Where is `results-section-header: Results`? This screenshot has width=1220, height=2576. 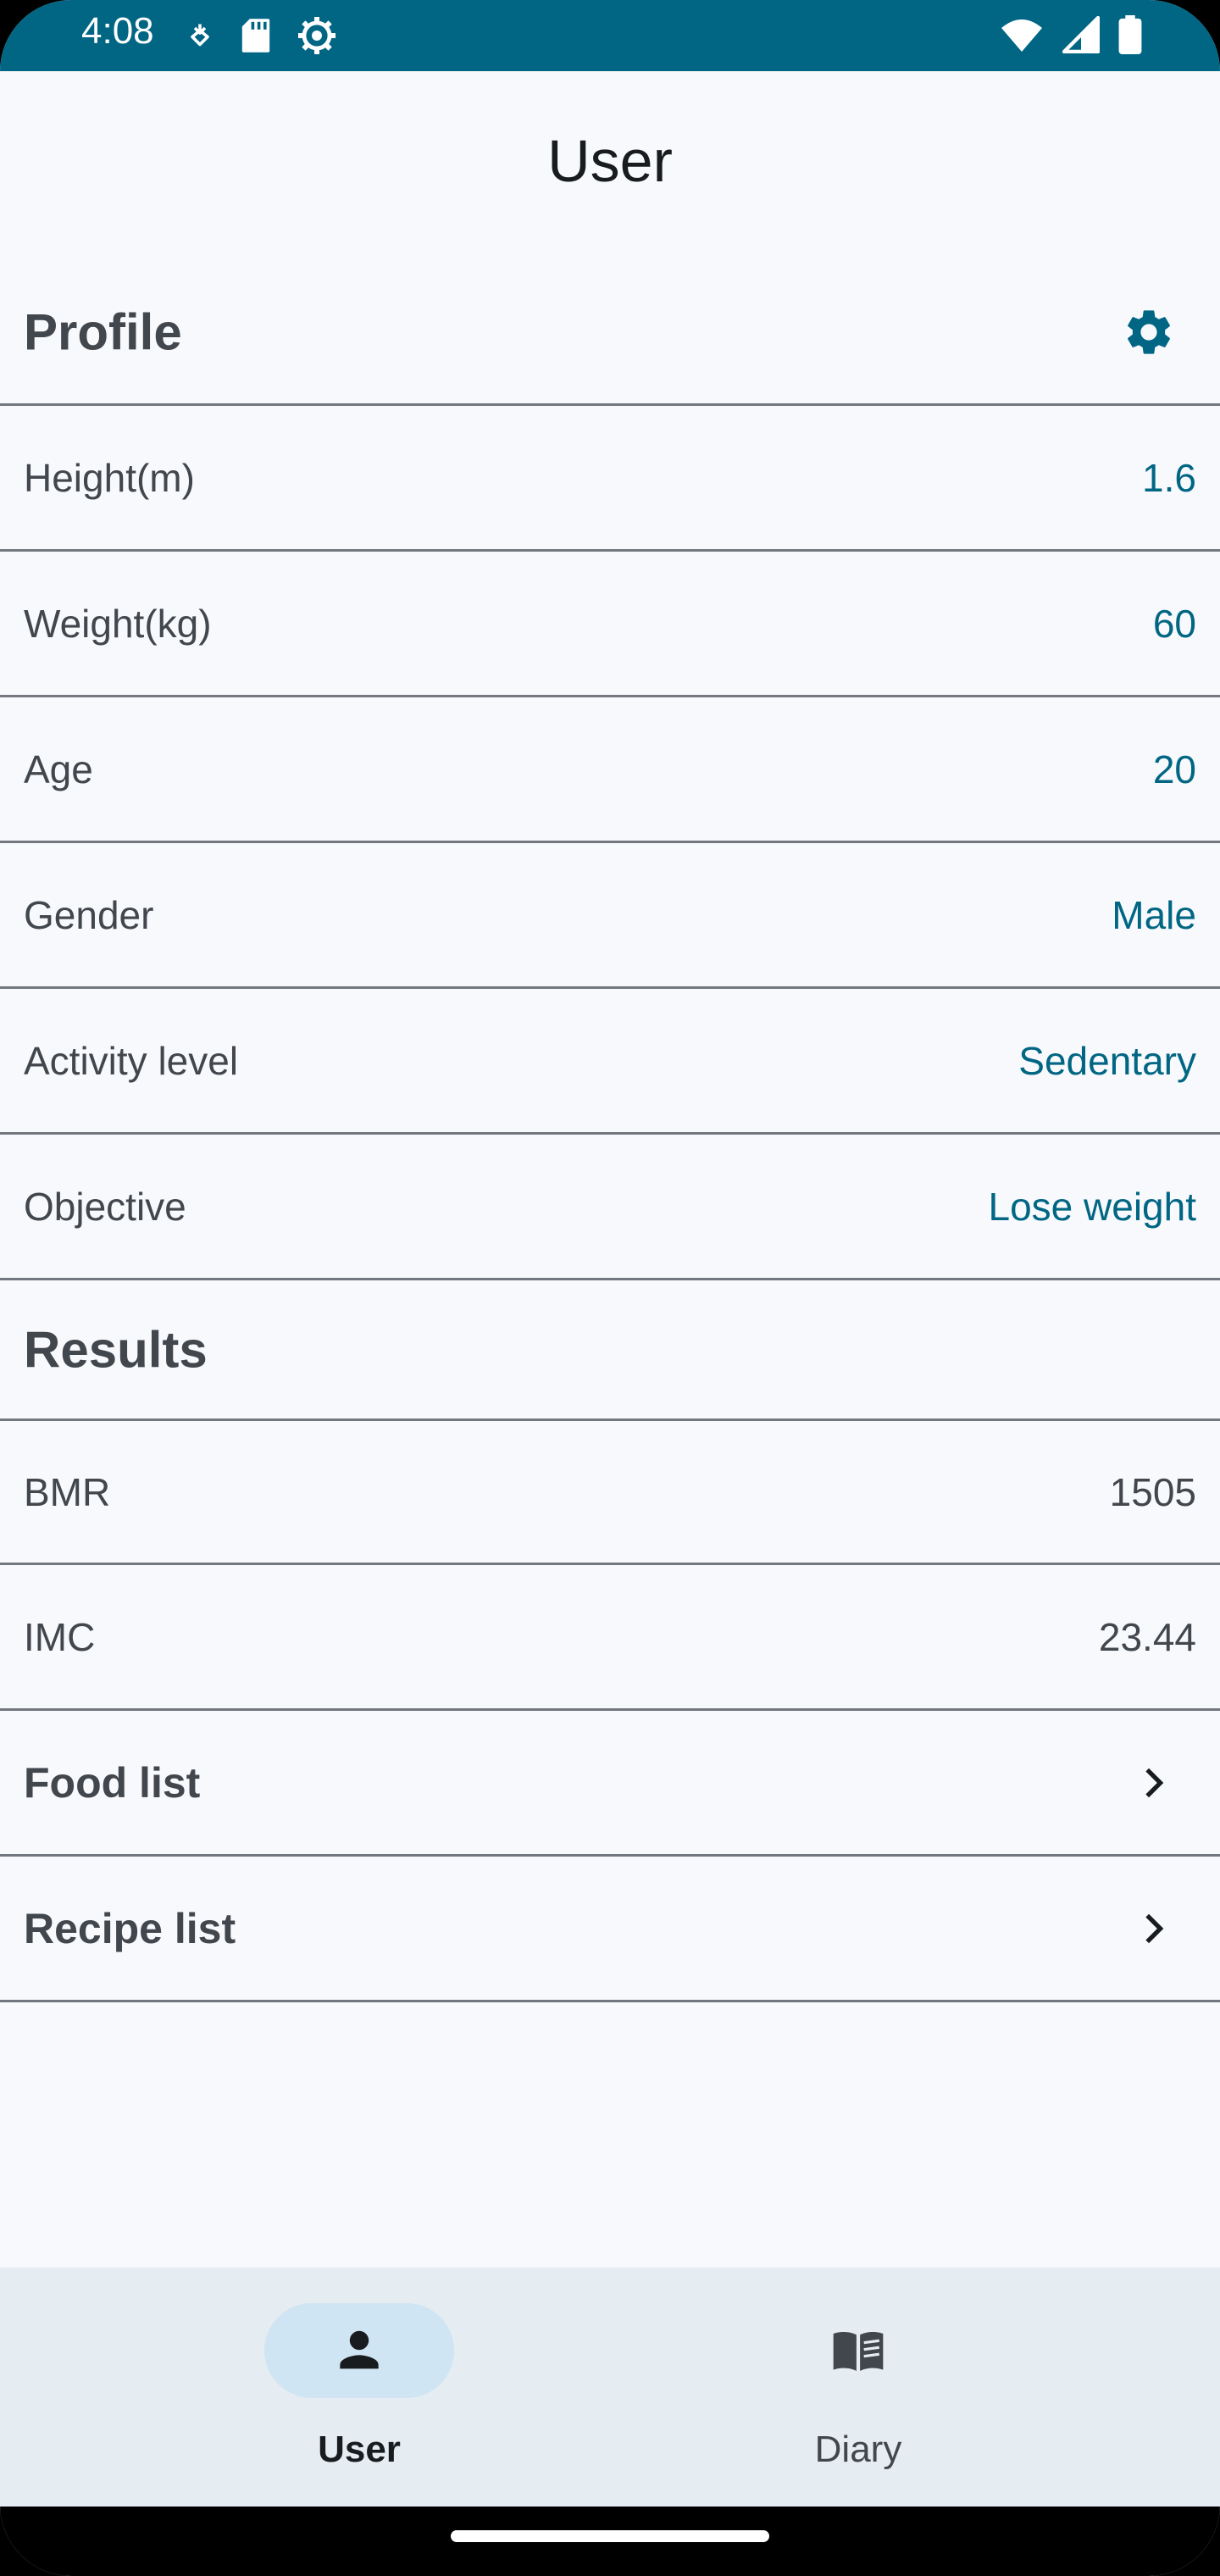 results-section-header: Results is located at coordinates (610, 1350).